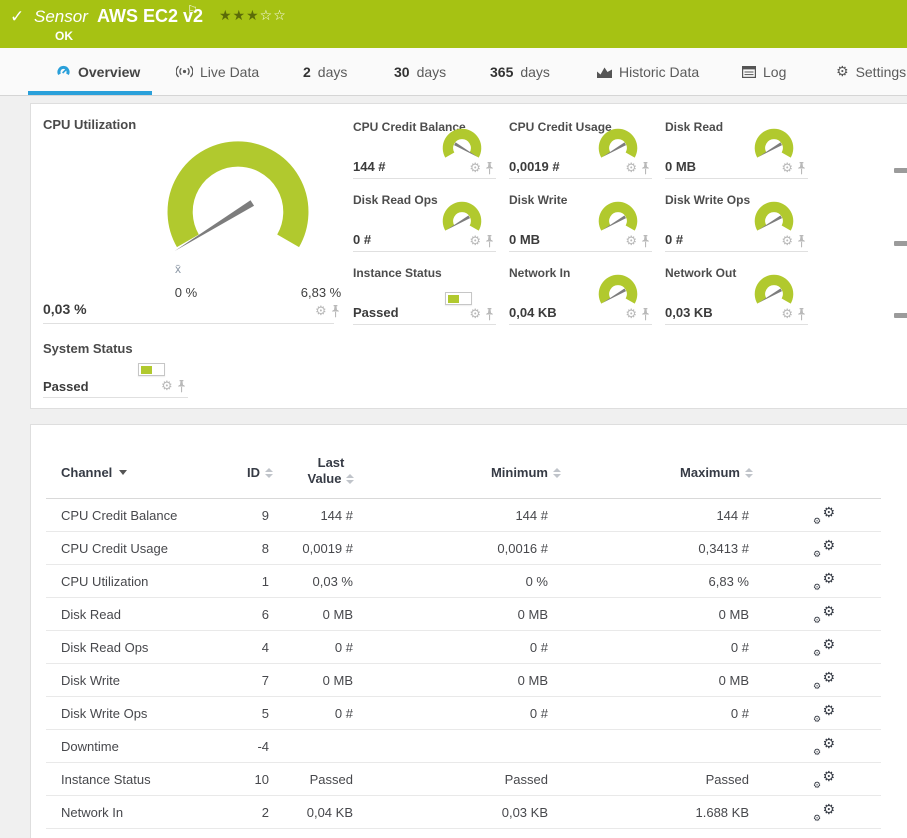 This screenshot has height=838, width=907. Describe the element at coordinates (431, 71) in the screenshot. I see `tab-30-days-label: days` at that location.